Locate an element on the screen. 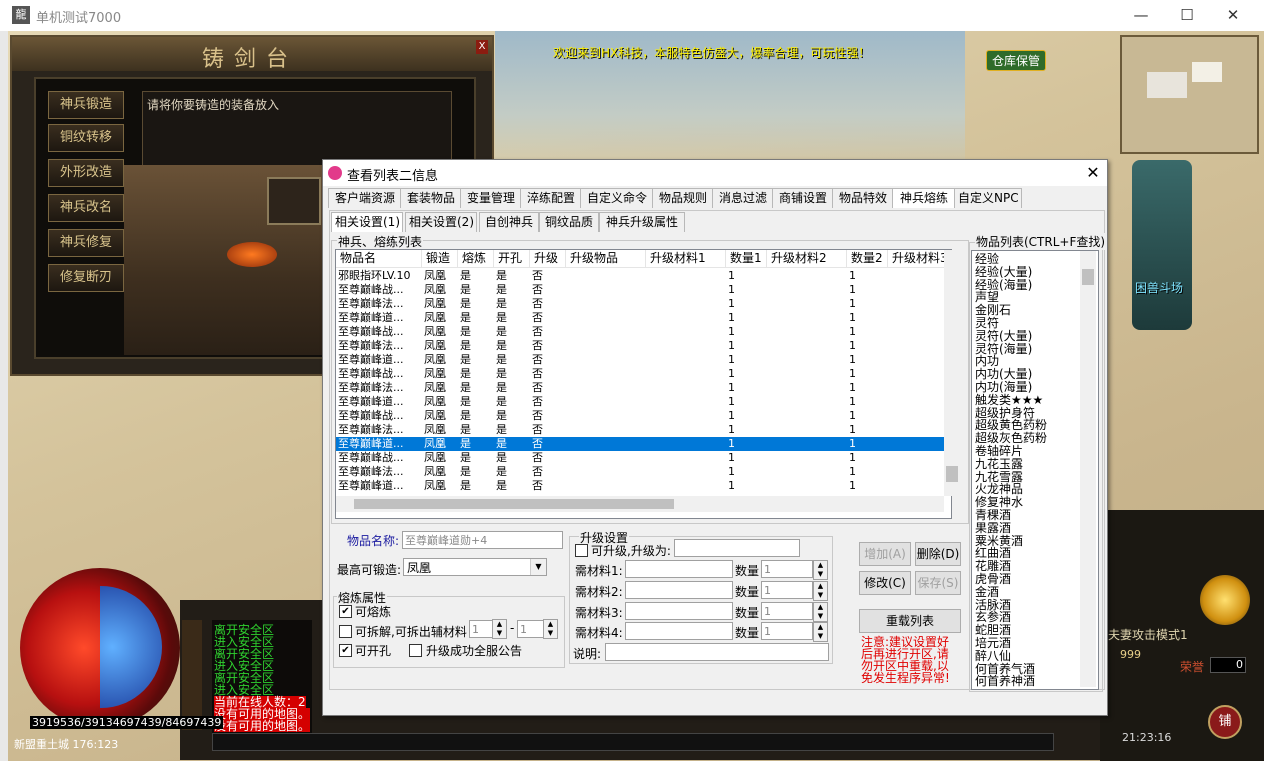 This screenshot has width=1264, height=761. material-1-field is located at coordinates (679, 569).